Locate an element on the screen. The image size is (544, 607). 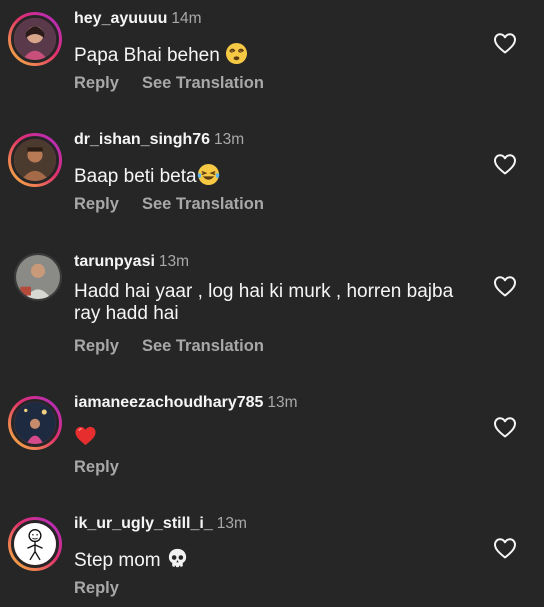
username: ik_ur_ugly_still_i_ is located at coordinates (143, 524).